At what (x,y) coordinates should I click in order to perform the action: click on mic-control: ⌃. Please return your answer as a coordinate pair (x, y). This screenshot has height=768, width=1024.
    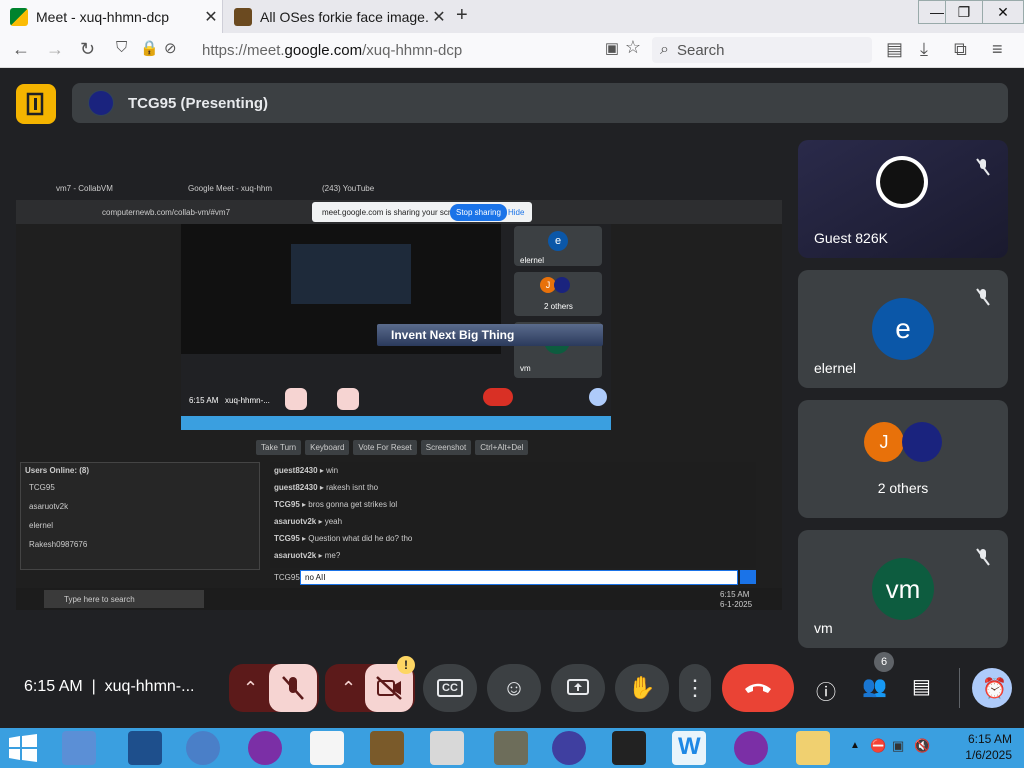
    Looking at the image, I should click on (274, 688).